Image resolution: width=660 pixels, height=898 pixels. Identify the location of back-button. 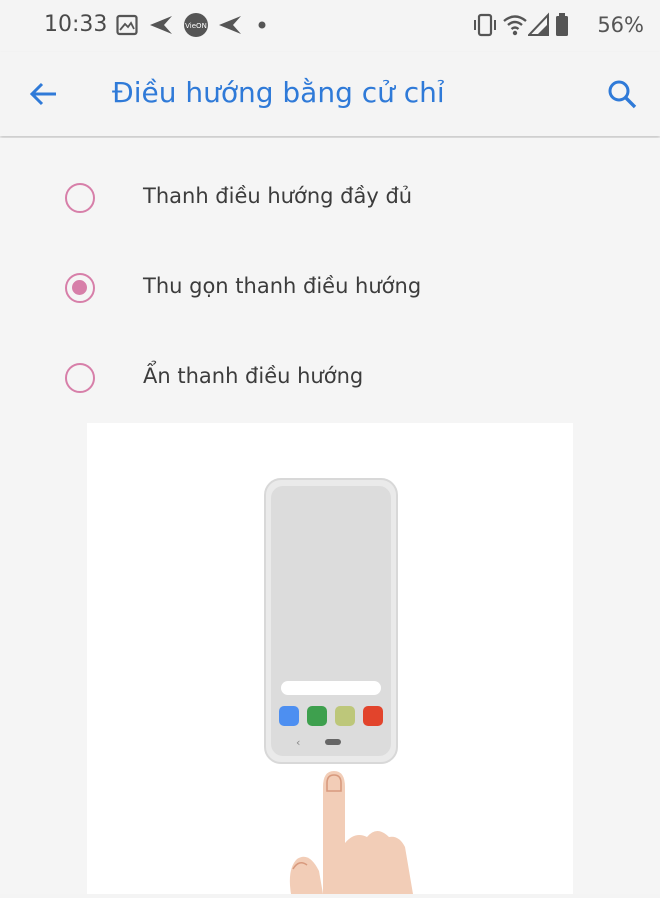
(44, 94).